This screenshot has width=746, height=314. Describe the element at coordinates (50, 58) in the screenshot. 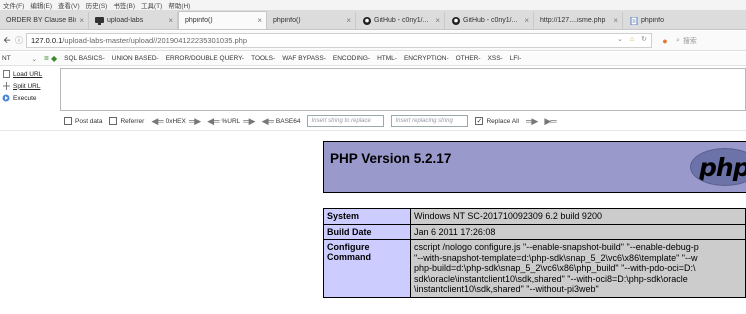

I see `hackbar-toggle-icon: = ◆` at that location.